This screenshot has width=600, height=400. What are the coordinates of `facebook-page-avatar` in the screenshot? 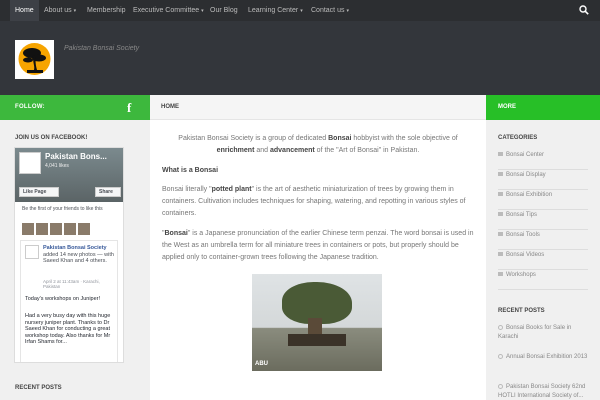 It's located at (30, 163).